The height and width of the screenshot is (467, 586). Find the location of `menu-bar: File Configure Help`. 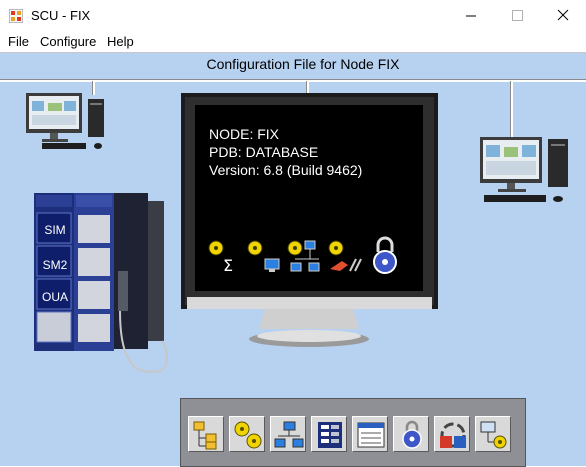

menu-bar: File Configure Help is located at coordinates (293, 42).